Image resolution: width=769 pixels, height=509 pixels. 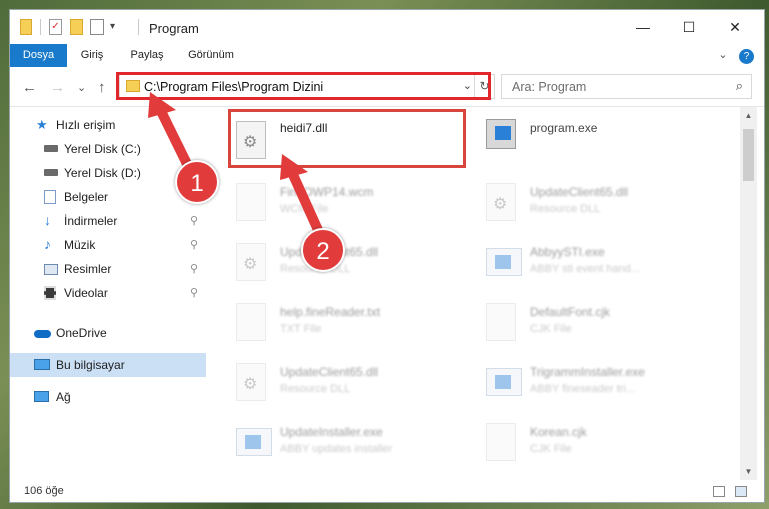 What do you see at coordinates (91, 221) in the screenshot?
I see `sidebar-item-label: İndirmeler` at bounding box center [91, 221].